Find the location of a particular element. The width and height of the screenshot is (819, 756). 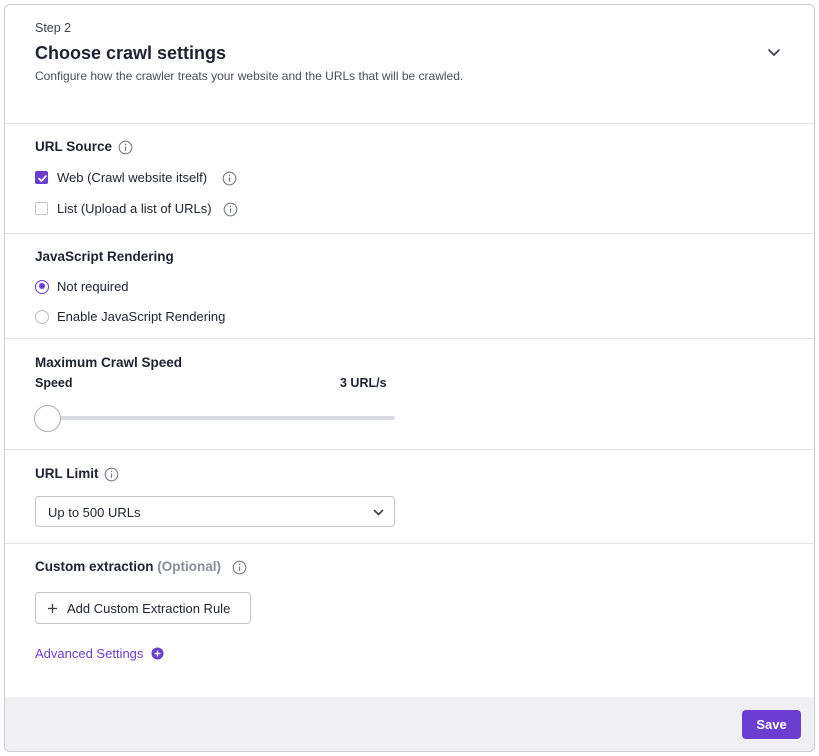

add-custom-extraction-rule-button: Add Custom Extraction Rule is located at coordinates (143, 608).